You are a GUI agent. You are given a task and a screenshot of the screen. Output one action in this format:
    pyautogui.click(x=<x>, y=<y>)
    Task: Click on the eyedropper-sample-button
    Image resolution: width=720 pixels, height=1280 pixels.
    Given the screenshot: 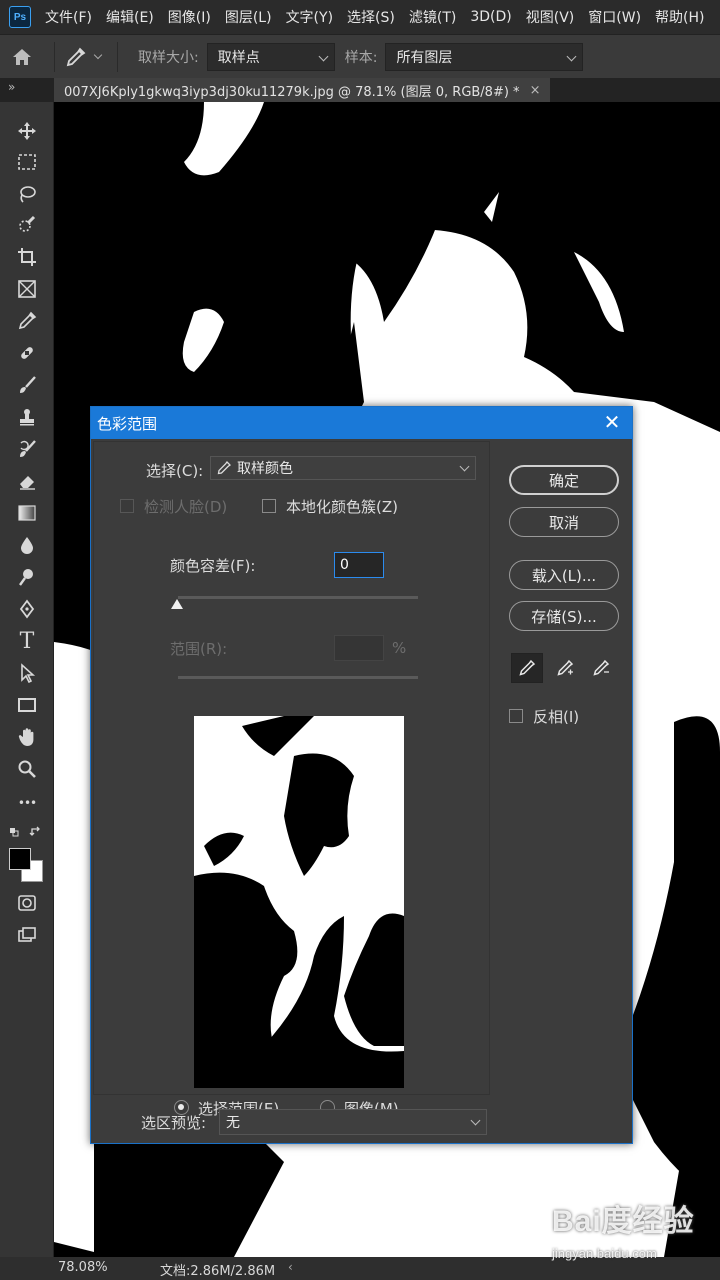 What is the action you would take?
    pyautogui.click(x=527, y=668)
    